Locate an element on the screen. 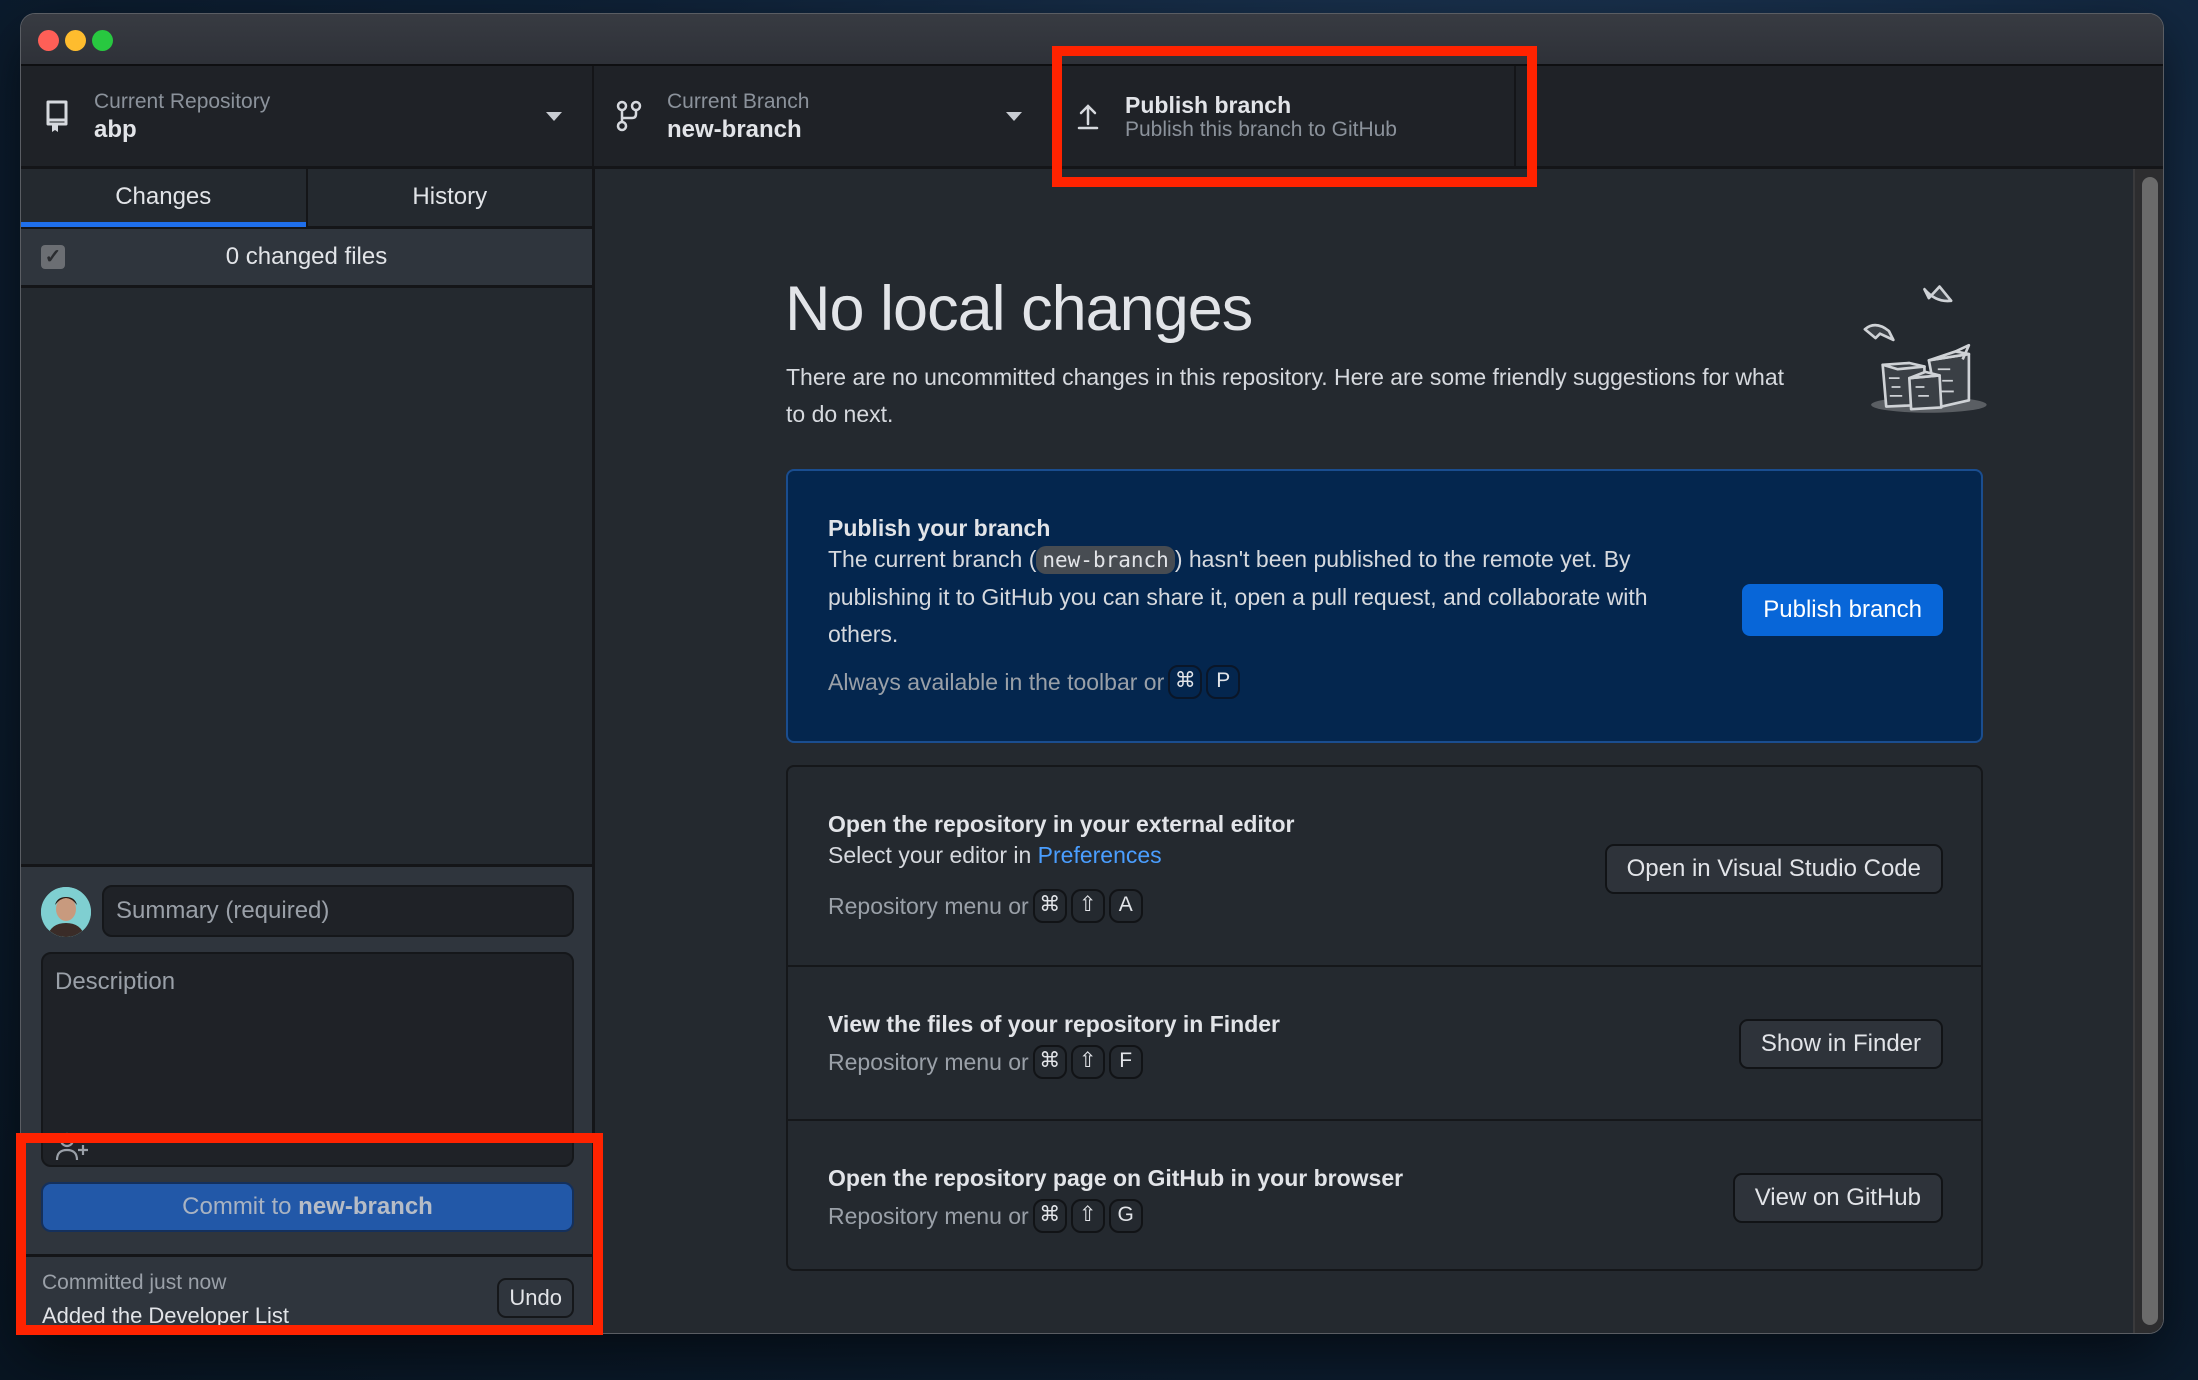 The width and height of the screenshot is (2198, 1380). select-all-checkbox: ✓ is located at coordinates (53, 257).